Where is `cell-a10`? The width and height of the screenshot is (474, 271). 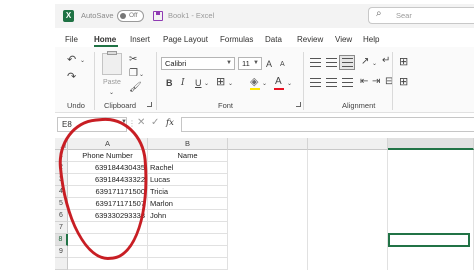 cell-a10 is located at coordinates (108, 264).